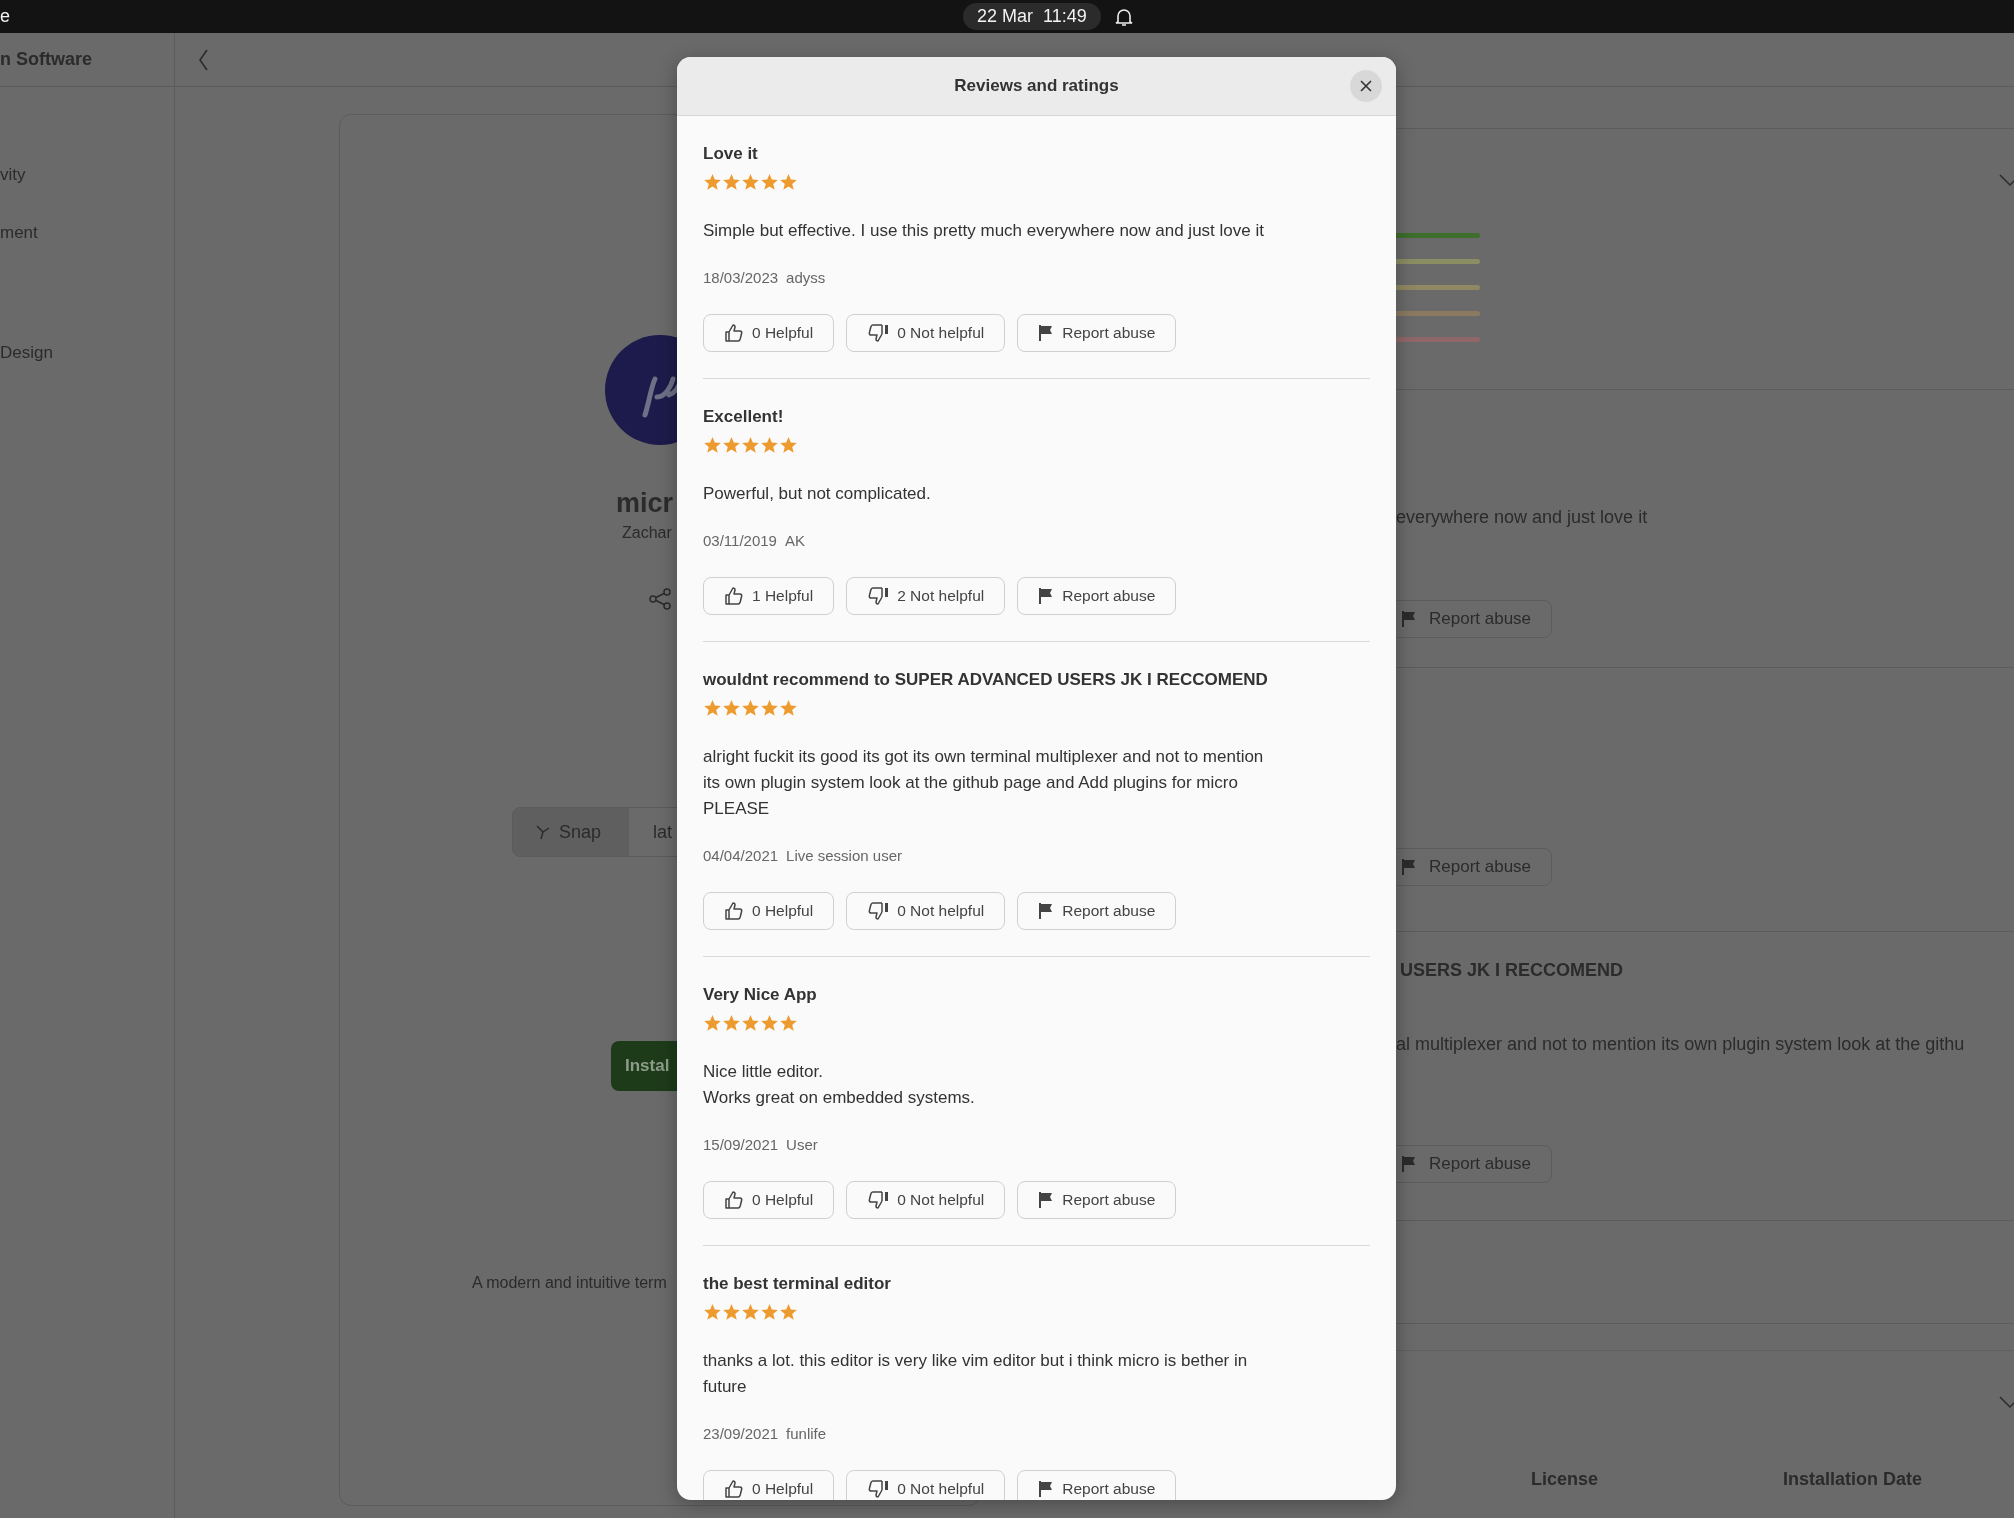  Describe the element at coordinates (844, 856) in the screenshot. I see `review-author: Live session user` at that location.